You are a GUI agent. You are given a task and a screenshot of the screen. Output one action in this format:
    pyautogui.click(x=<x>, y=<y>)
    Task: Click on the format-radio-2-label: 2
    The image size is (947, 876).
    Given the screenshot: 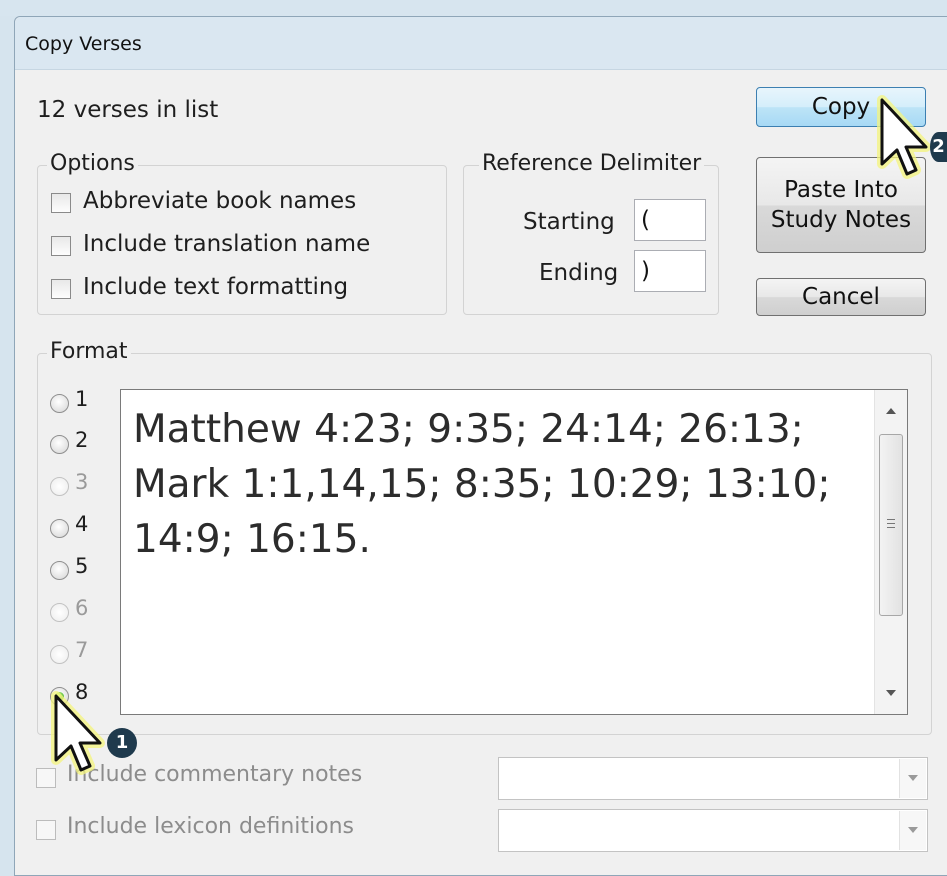 What is the action you would take?
    pyautogui.click(x=81, y=440)
    